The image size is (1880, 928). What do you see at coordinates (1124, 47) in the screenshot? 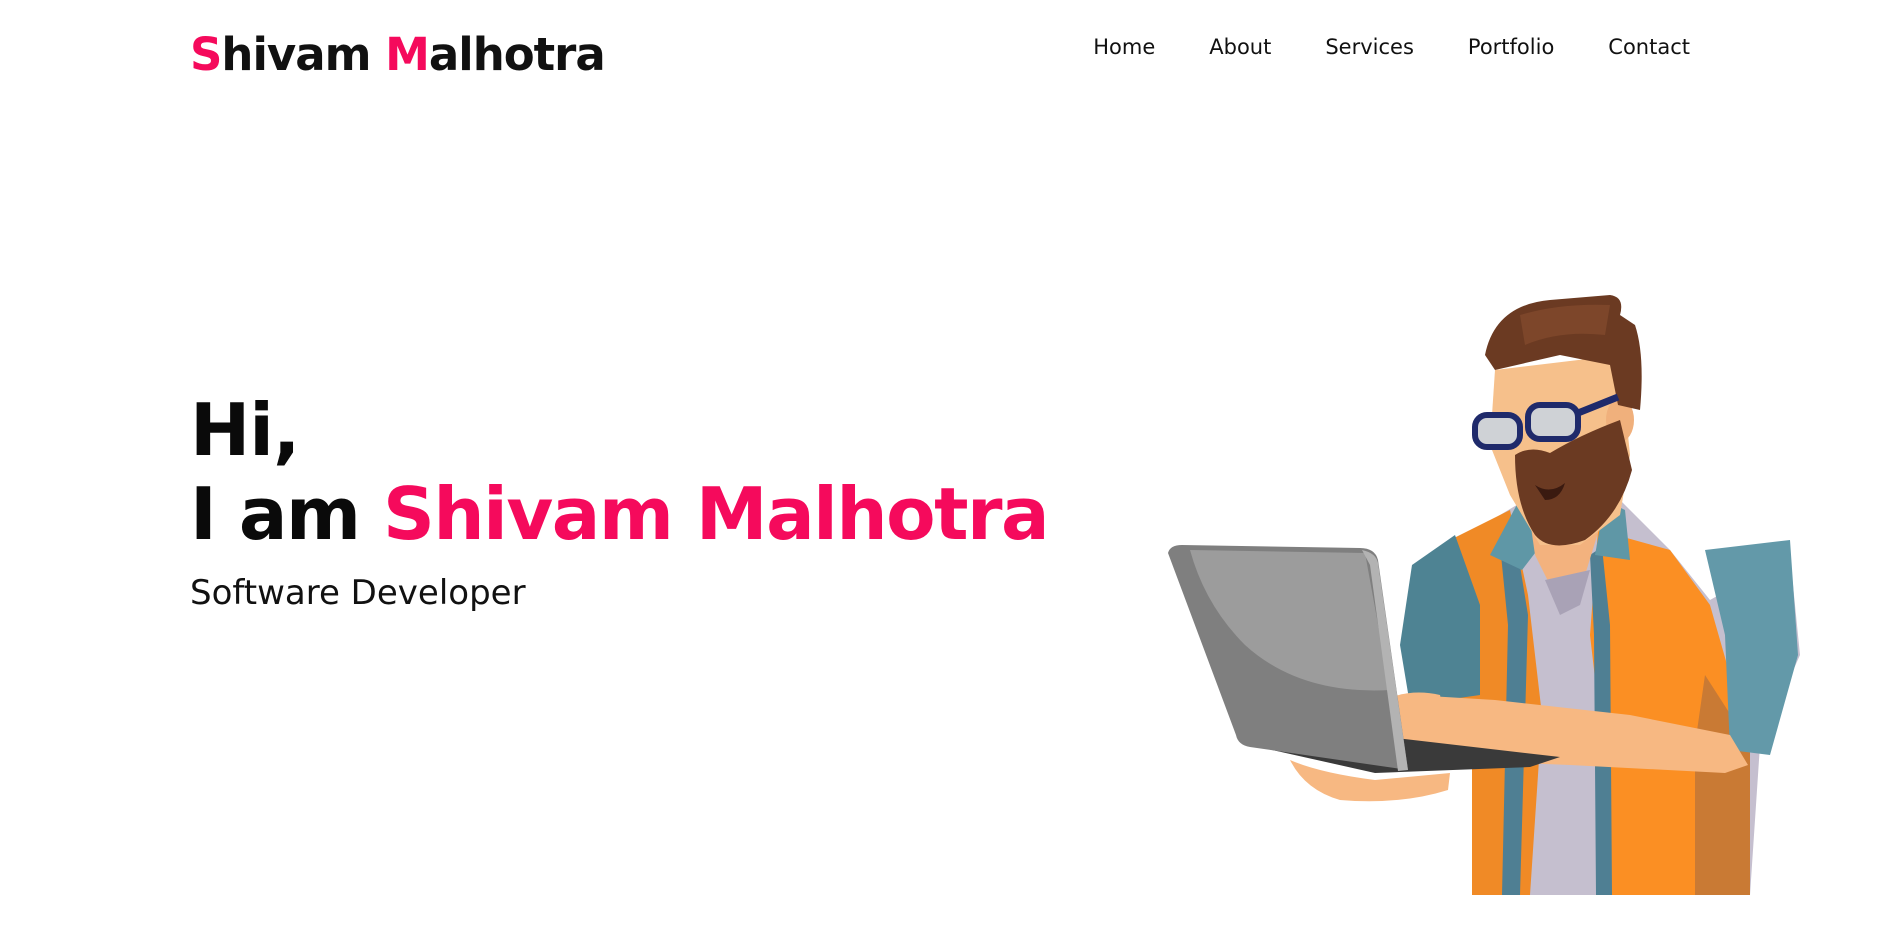
I see `nav-home: Home` at bounding box center [1124, 47].